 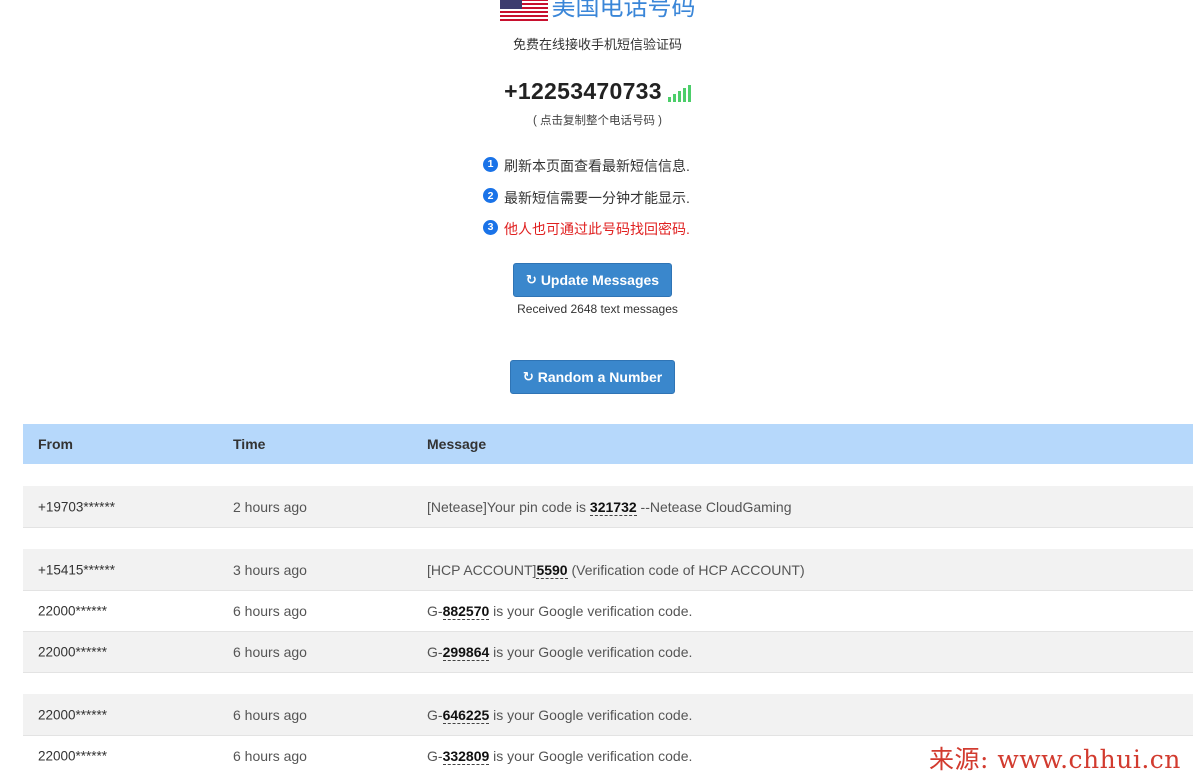 I want to click on tip-text: 刷新本页面查看最新短信信息., so click(x=597, y=166).